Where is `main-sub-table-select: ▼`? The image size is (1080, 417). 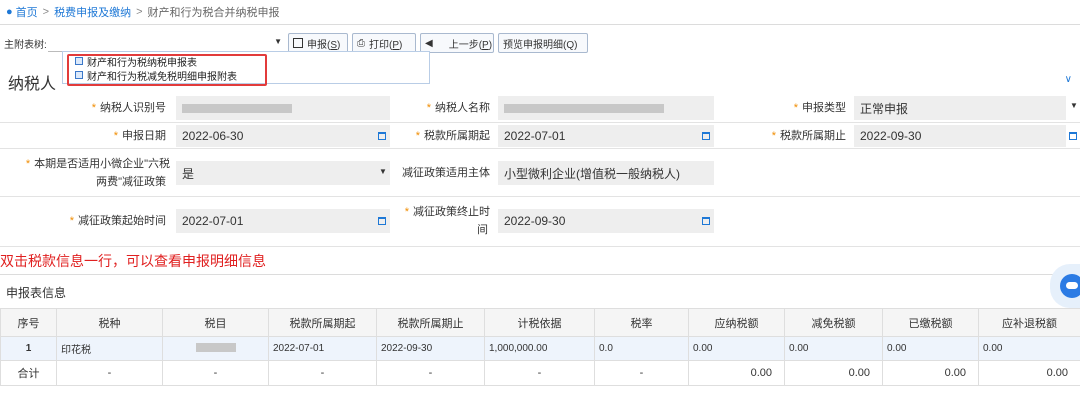 main-sub-table-select: ▼ is located at coordinates (166, 43).